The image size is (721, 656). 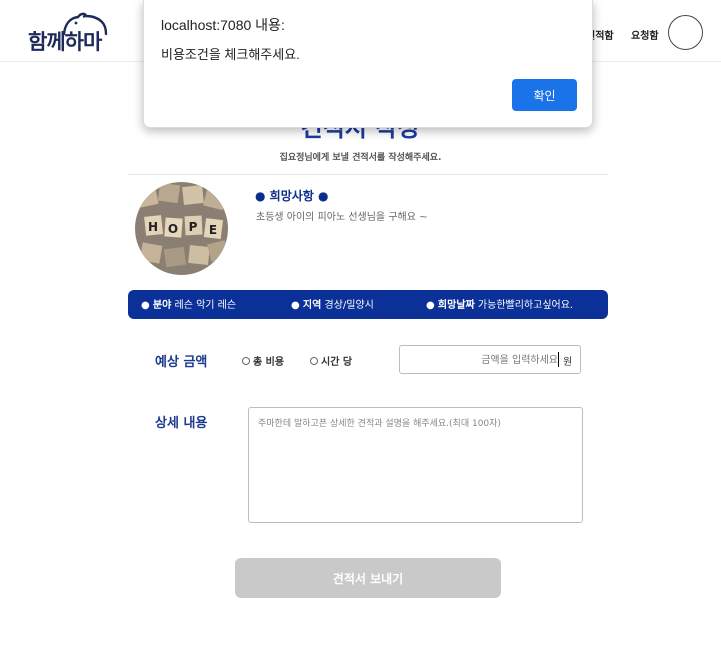 I want to click on detail-field, so click(x=415, y=465).